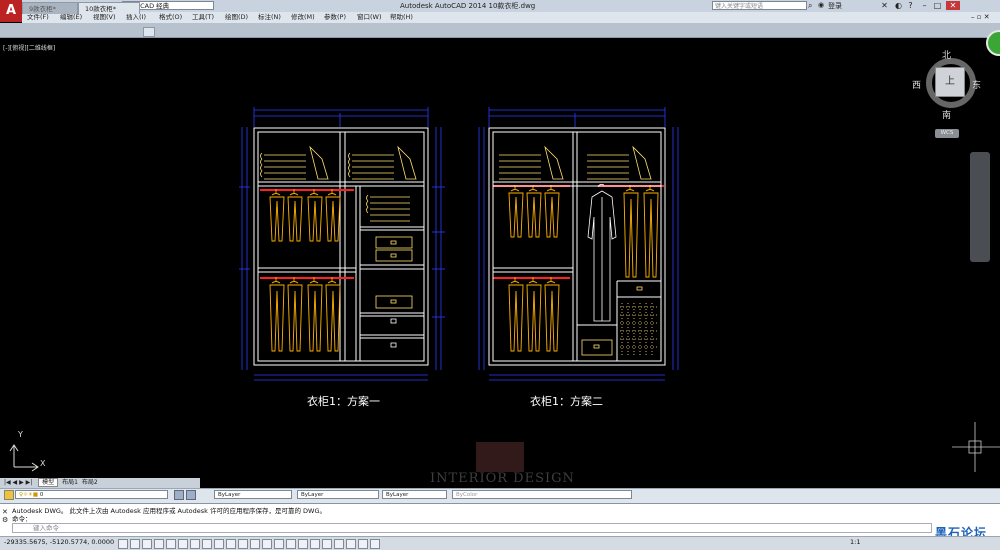  Describe the element at coordinates (22, 519) in the screenshot. I see `command-history-line2: 命令：` at that location.